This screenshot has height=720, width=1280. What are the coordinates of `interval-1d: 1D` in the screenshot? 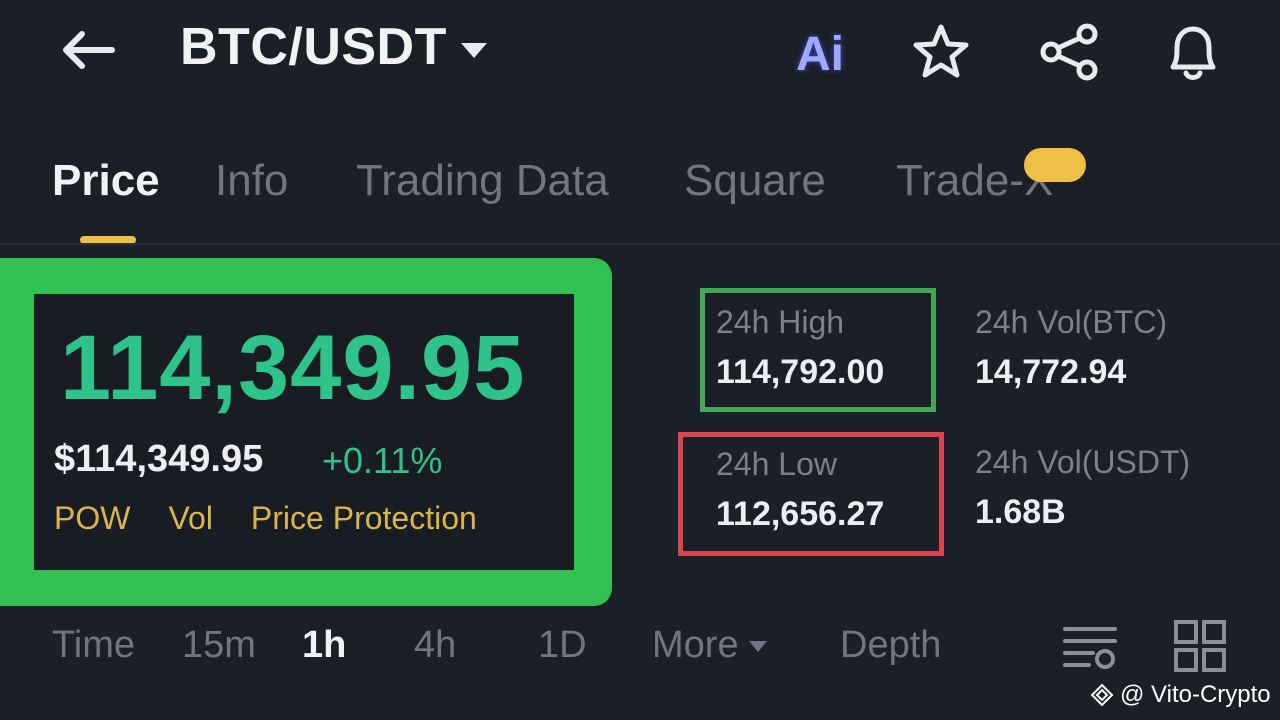 It's located at (562, 645).